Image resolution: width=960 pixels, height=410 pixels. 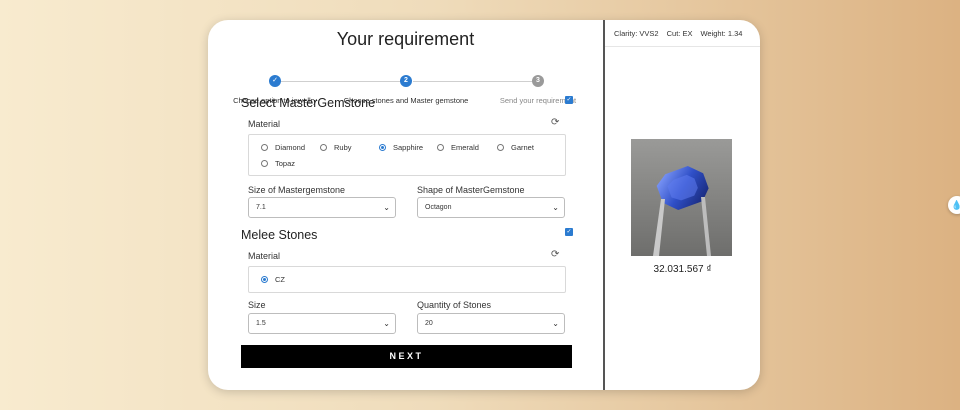 I want to click on material-option-diamond: Diamond, so click(x=283, y=147).